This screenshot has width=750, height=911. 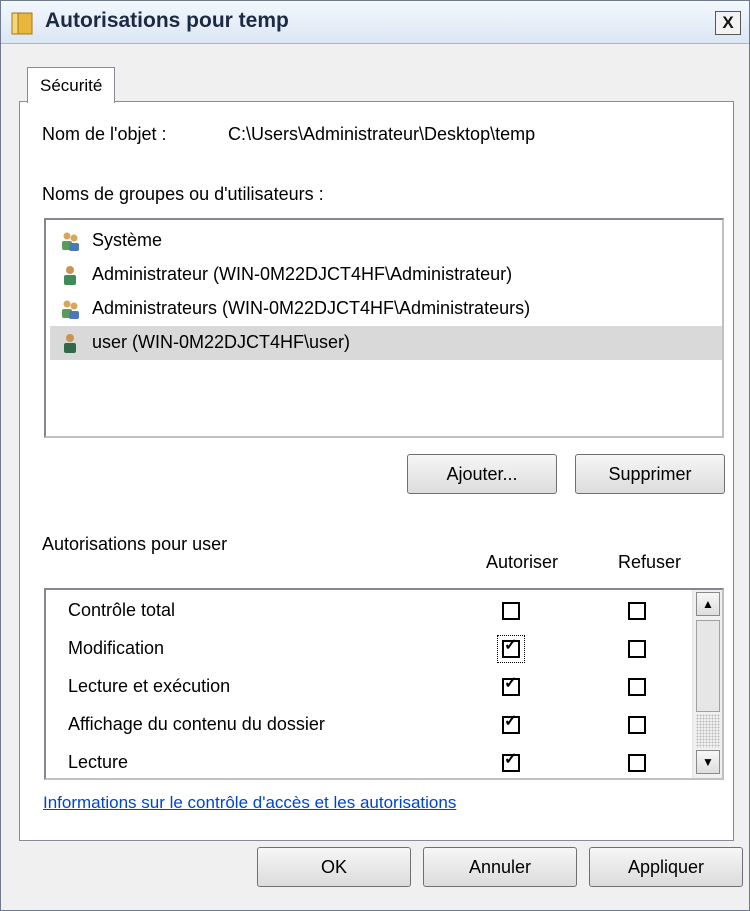 What do you see at coordinates (386, 343) in the screenshot?
I see `list-item-selected: user (WIN-0M22DJCT4HF\user)` at bounding box center [386, 343].